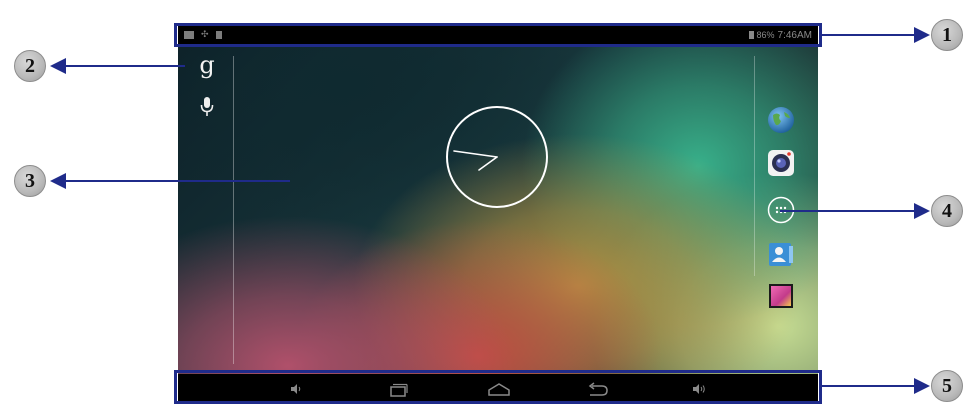 The width and height of the screenshot is (969, 406). What do you see at coordinates (475, 154) in the screenshot?
I see `hour-hand` at bounding box center [475, 154].